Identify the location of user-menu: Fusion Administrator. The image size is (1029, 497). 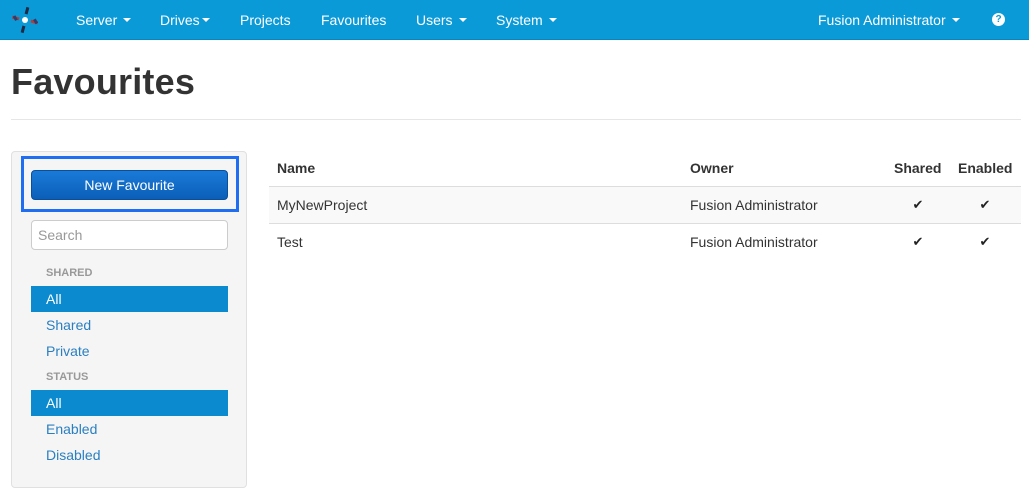
(889, 20).